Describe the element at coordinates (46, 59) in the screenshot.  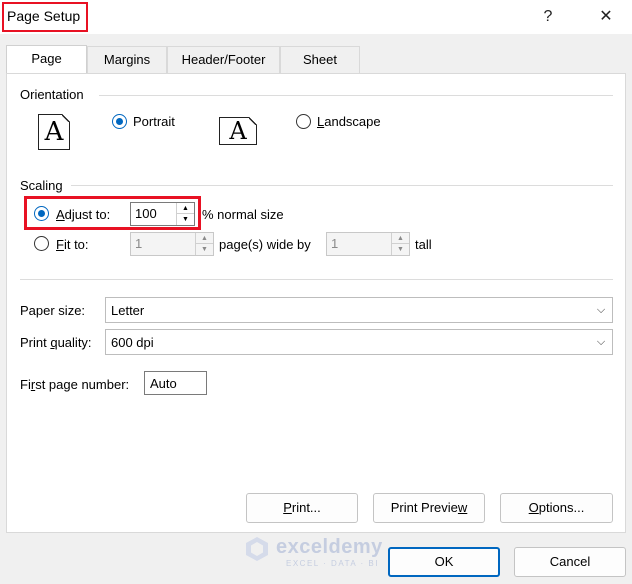
I see `tab-page: Page` at that location.